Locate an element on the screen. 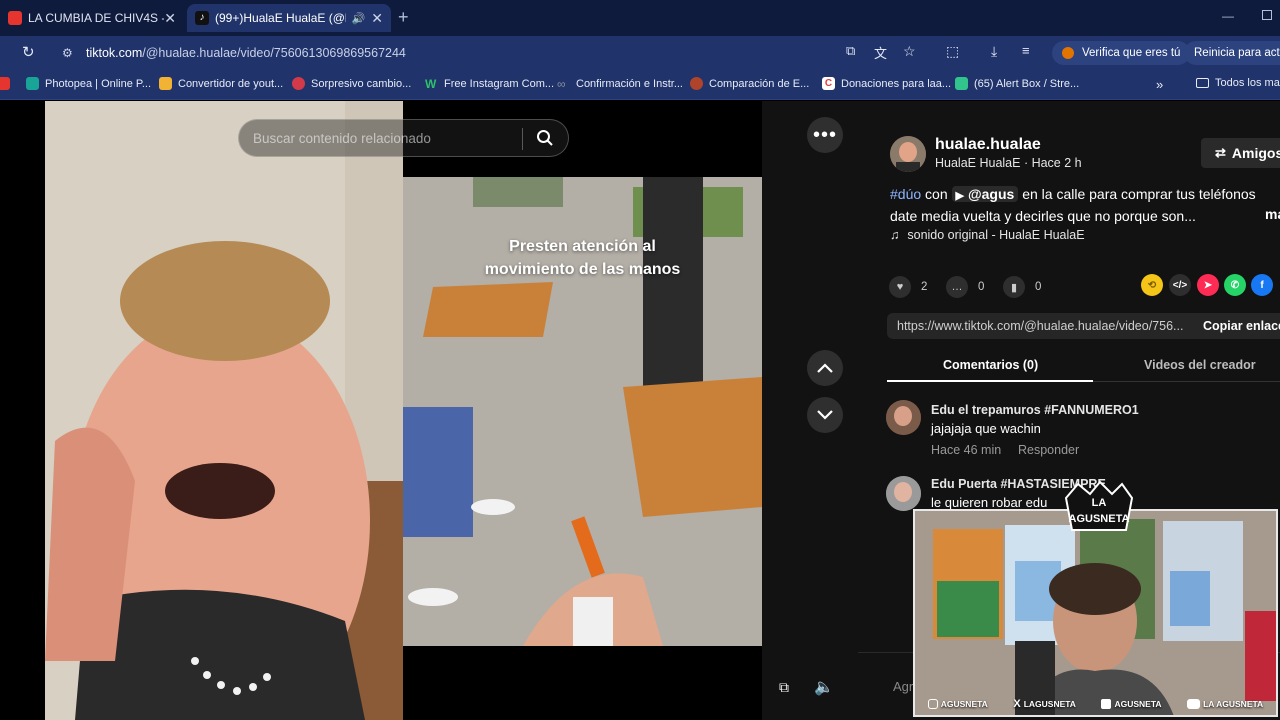 The image size is (1280, 720). friends-button: ⇄ Amigos is located at coordinates (1240, 153).